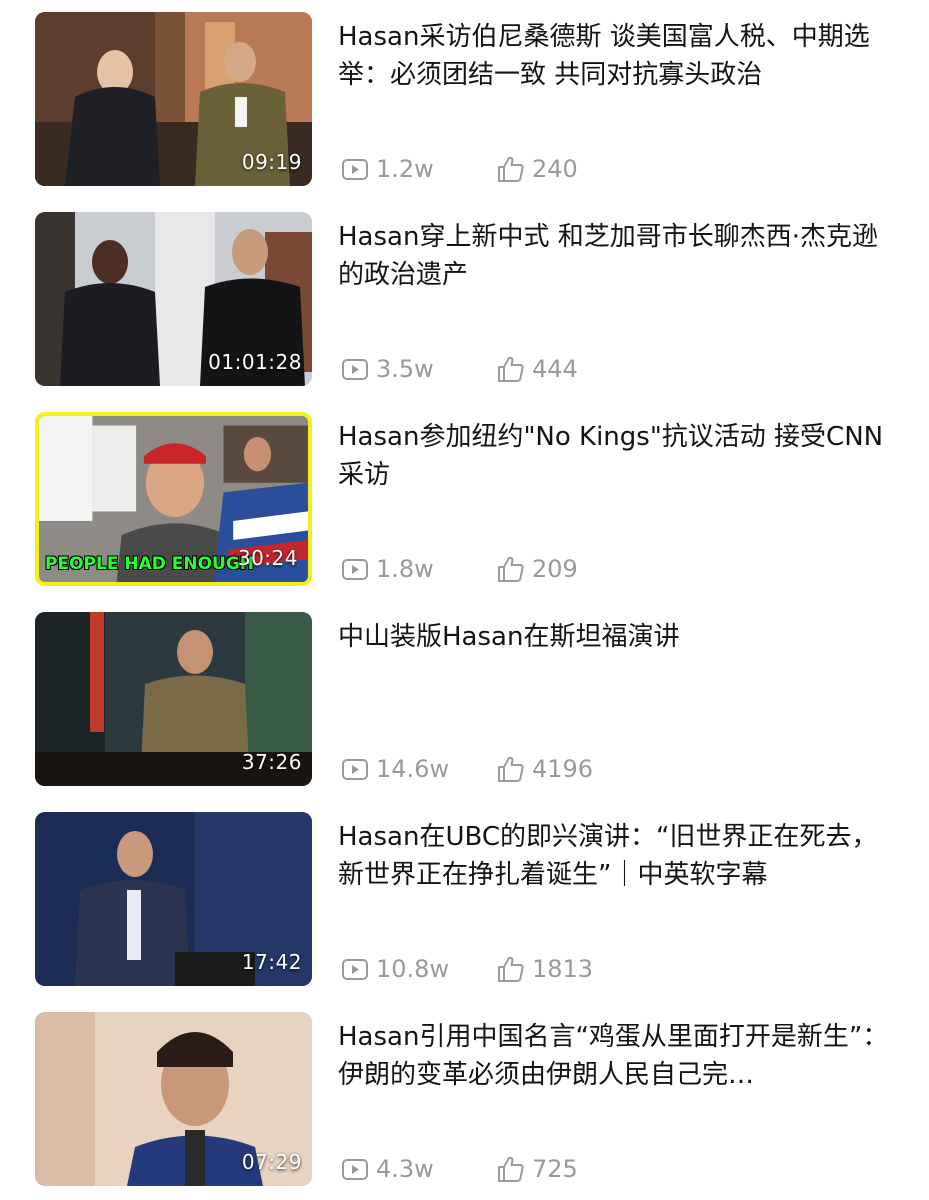 The image size is (929, 1200). I want to click on view-count: 10.8w, so click(394, 969).